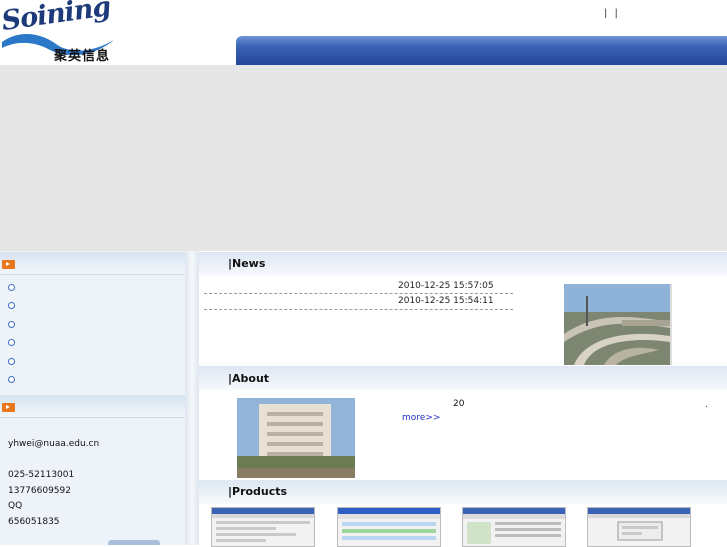 Image resolution: width=727 pixels, height=547 pixels. I want to click on about-more-link: more>>, so click(421, 418).